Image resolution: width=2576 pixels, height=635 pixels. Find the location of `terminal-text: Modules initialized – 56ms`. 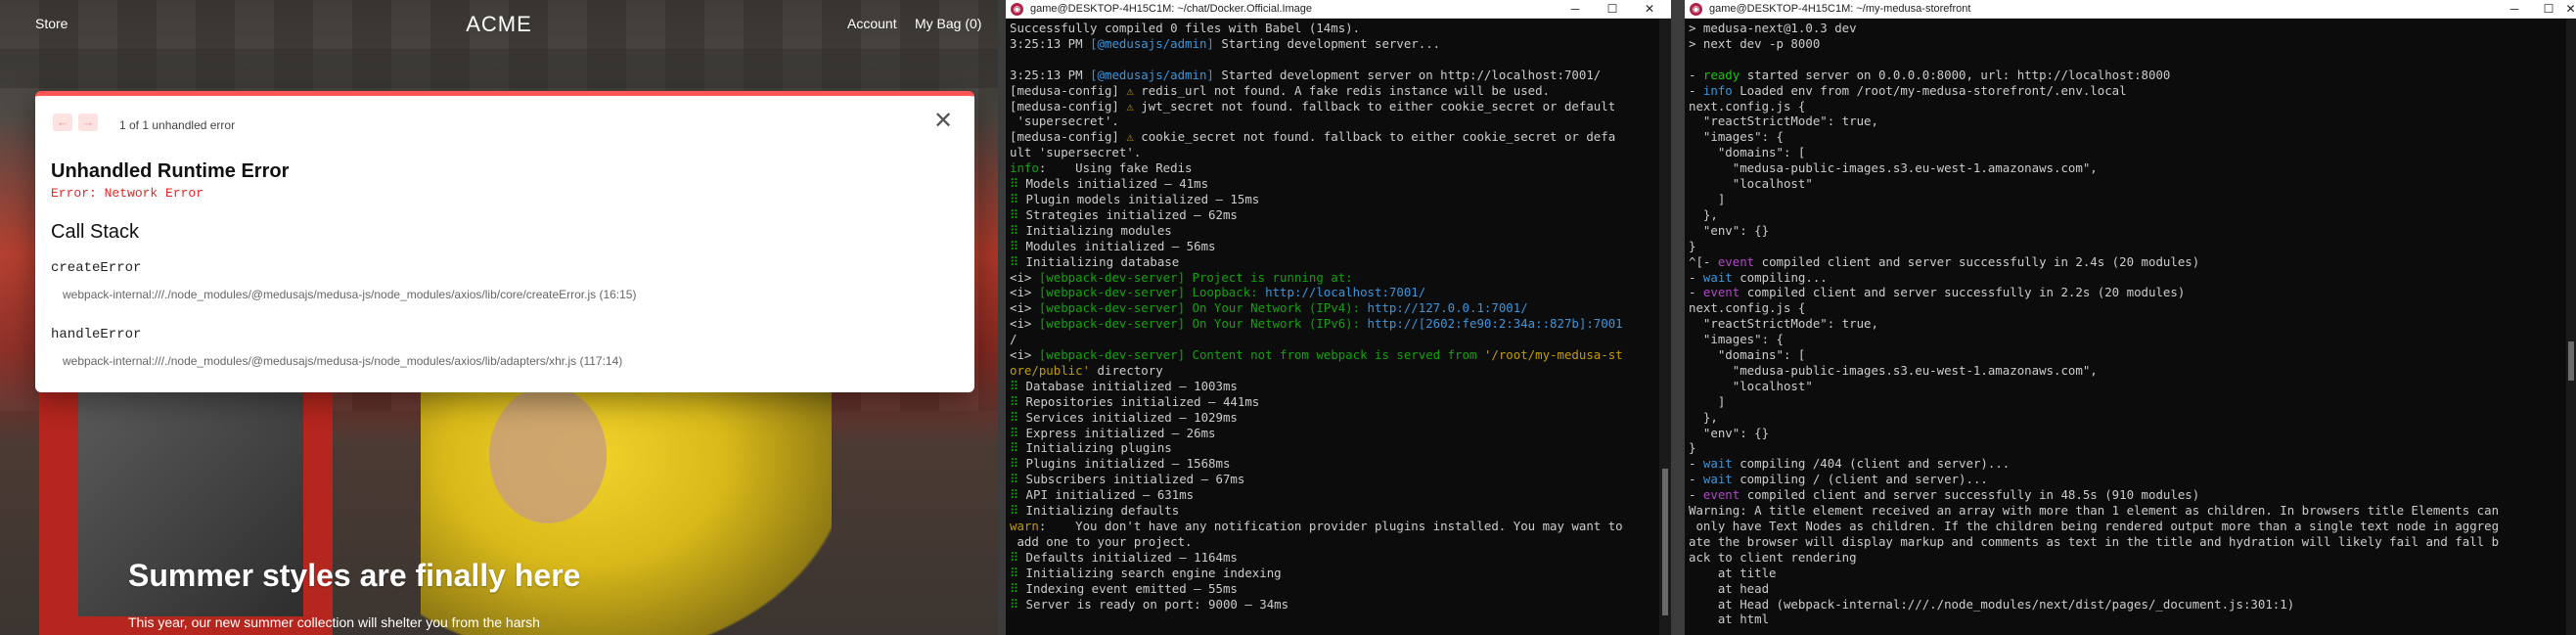

terminal-text: Modules initialized – 56ms is located at coordinates (1117, 245).